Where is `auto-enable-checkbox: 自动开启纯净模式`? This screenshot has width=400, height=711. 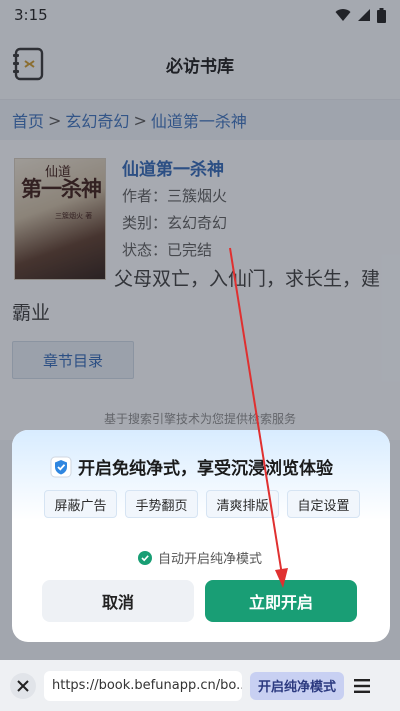 auto-enable-checkbox: 自动开启纯净模式 is located at coordinates (200, 557).